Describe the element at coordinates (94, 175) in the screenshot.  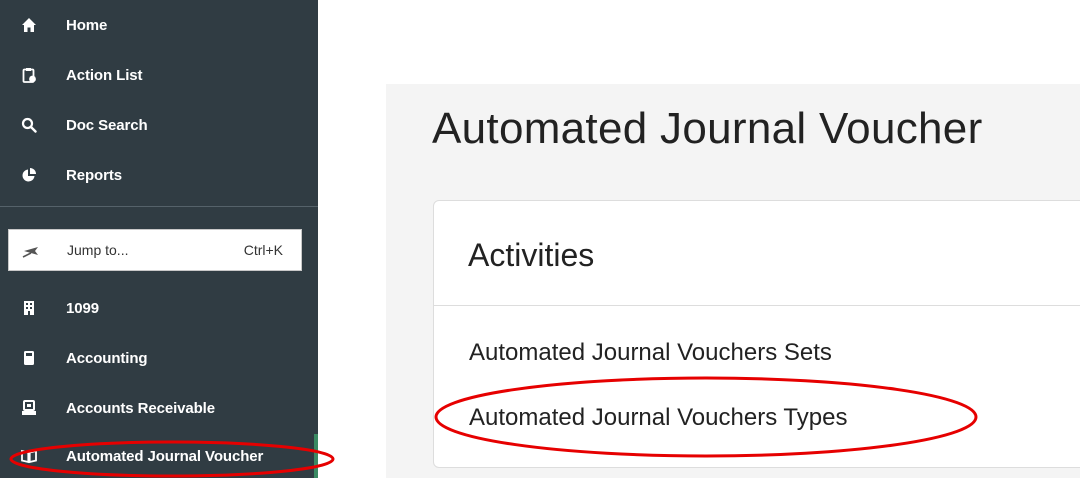
I see `sidebar-item-label: Reports` at that location.